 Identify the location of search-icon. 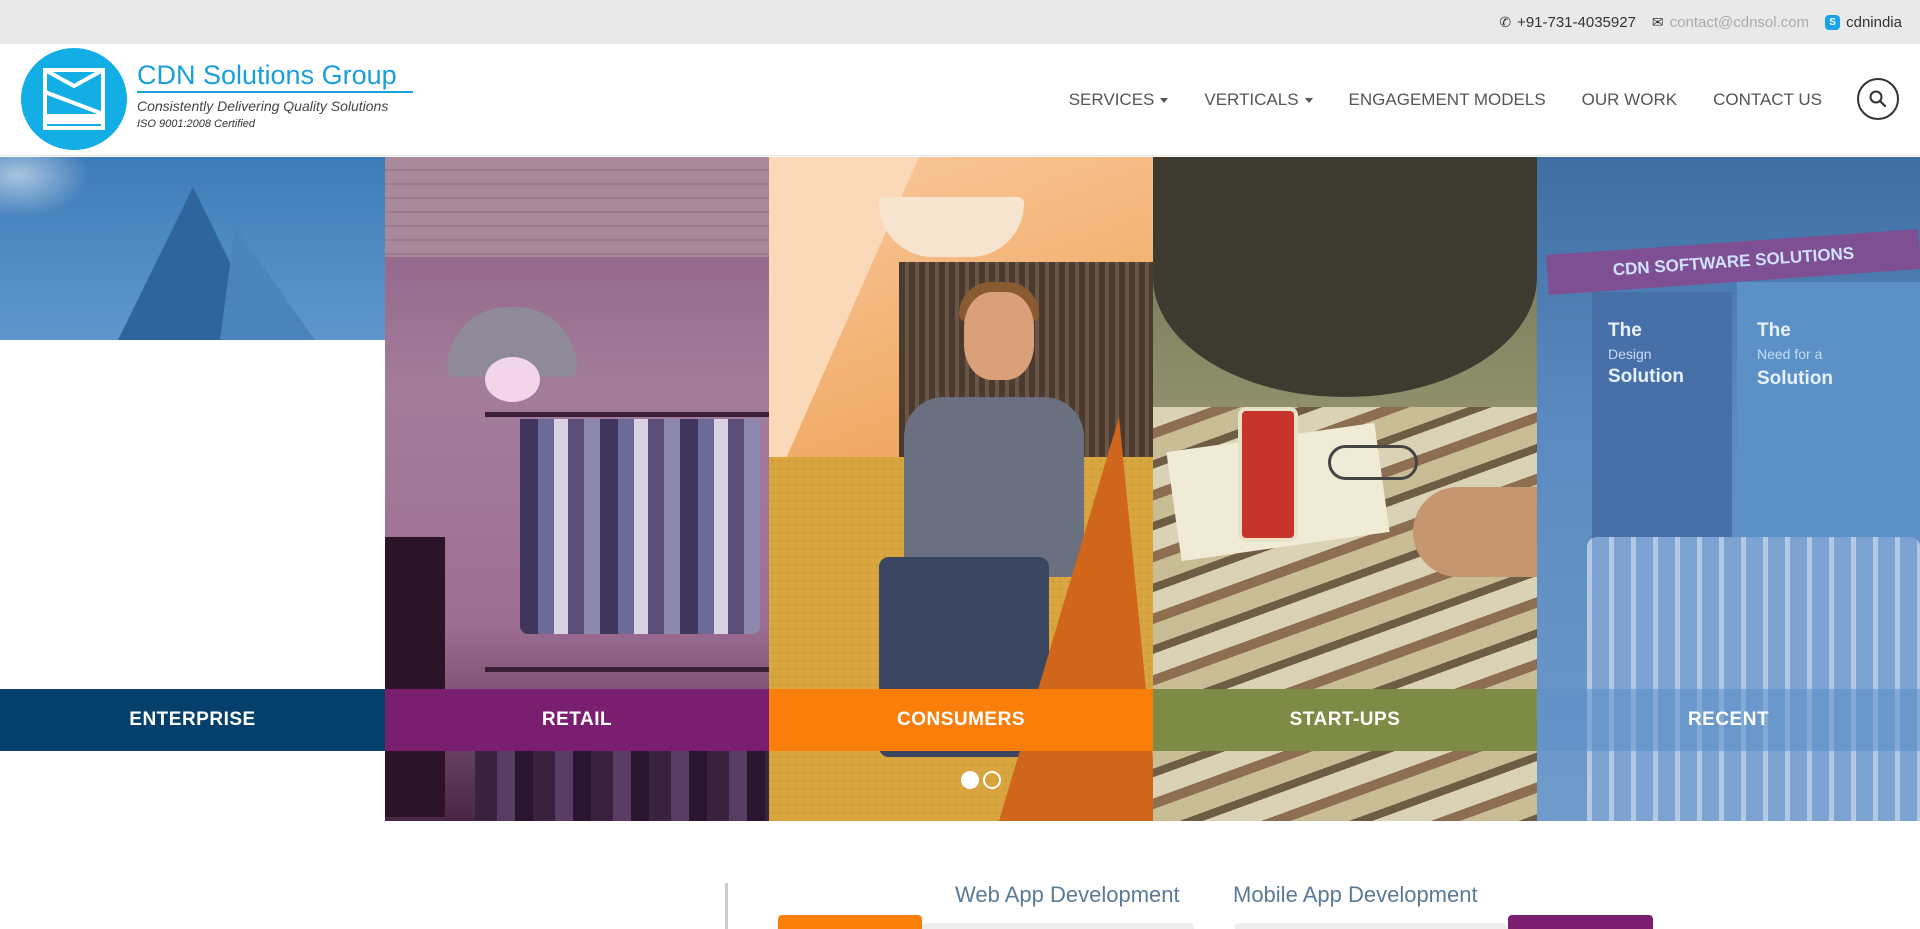
(1878, 99).